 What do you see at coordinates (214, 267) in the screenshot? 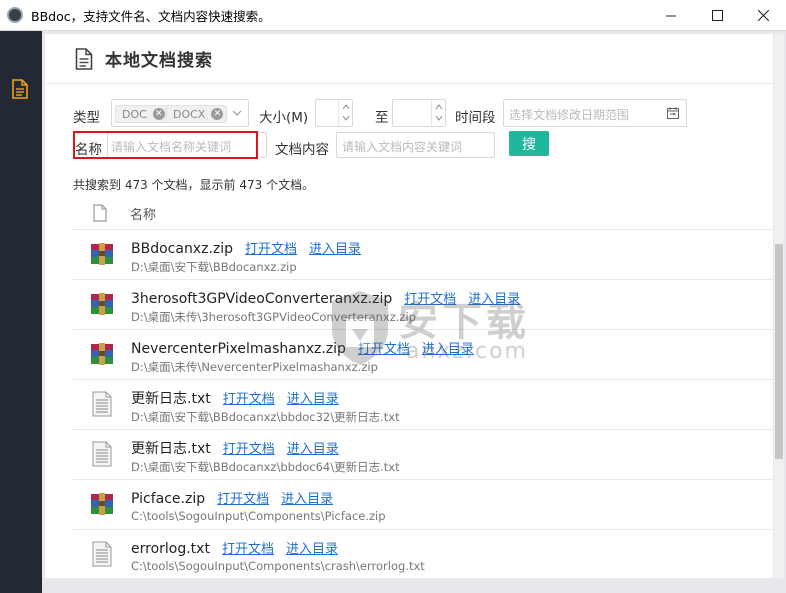
I see `file-path: D:\桌面\安下载\BBdocanxz.zip` at bounding box center [214, 267].